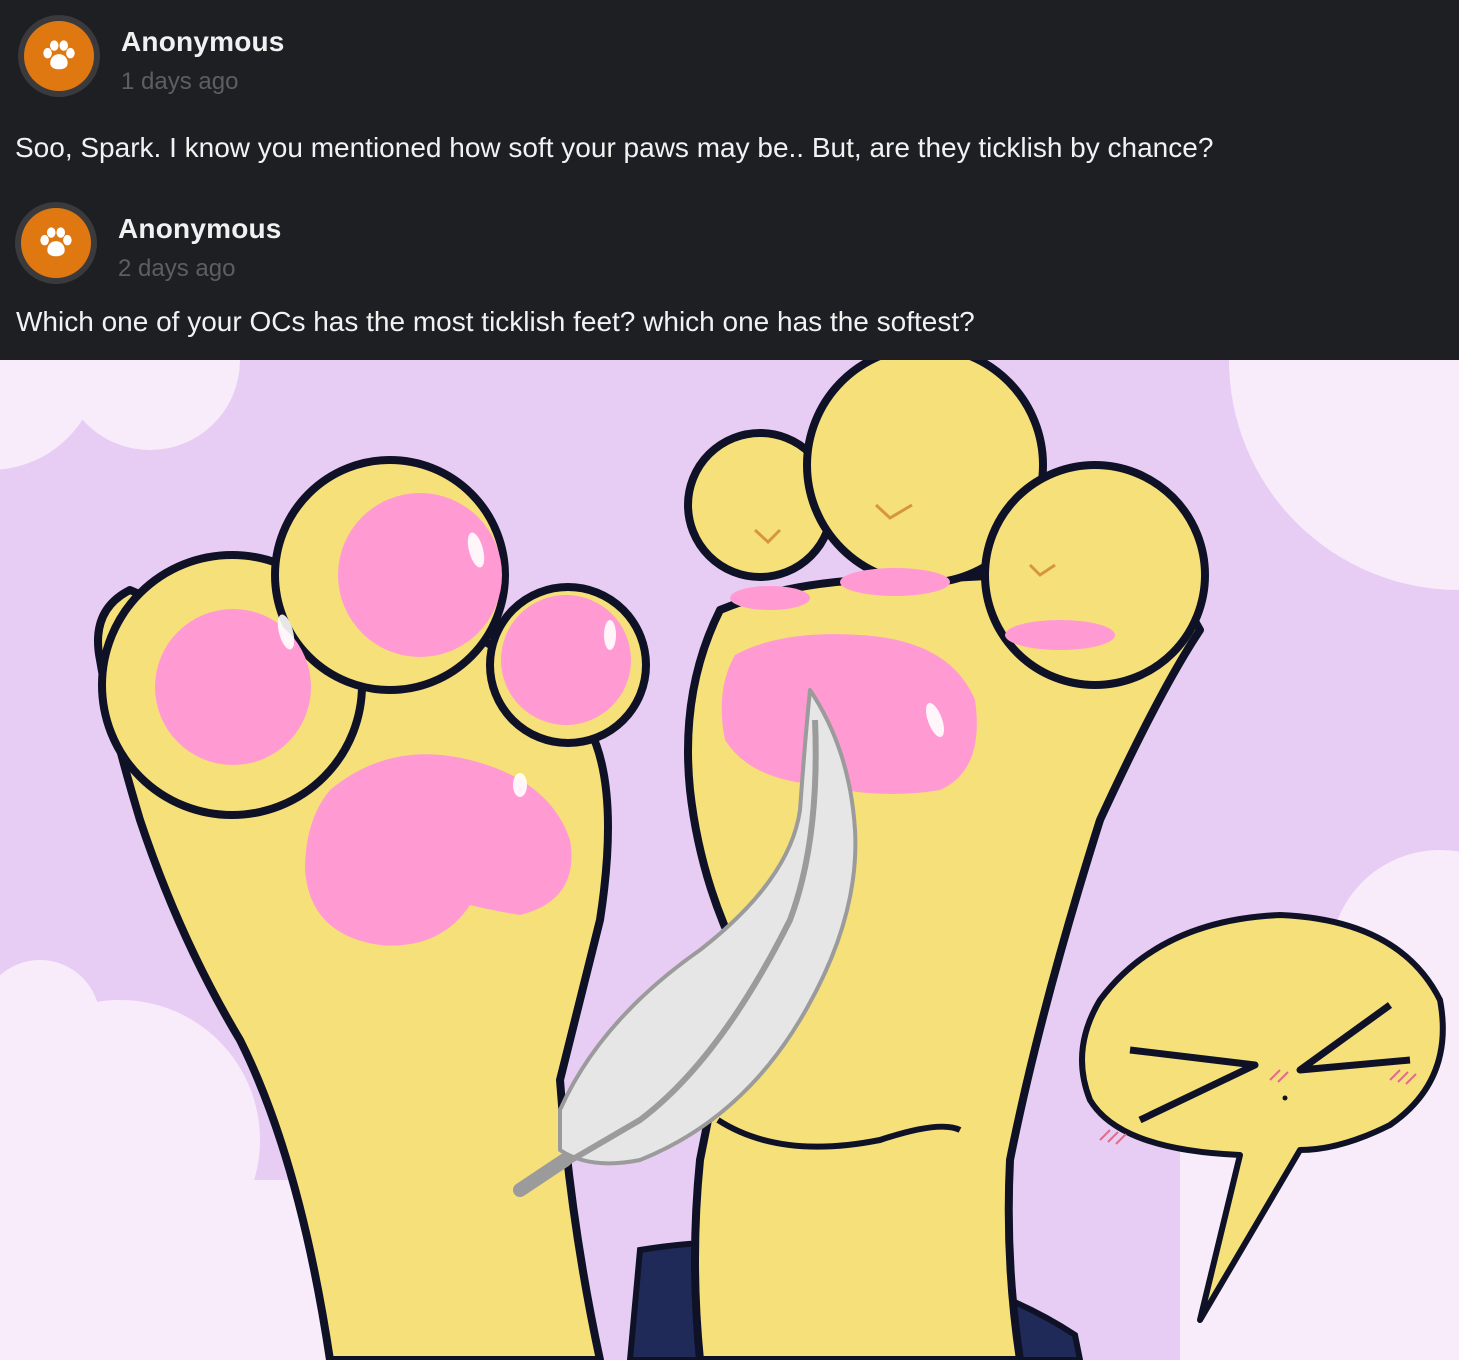 The height and width of the screenshot is (1360, 1459). Describe the element at coordinates (177, 268) in the screenshot. I see `timestamp: 2 days ago` at that location.